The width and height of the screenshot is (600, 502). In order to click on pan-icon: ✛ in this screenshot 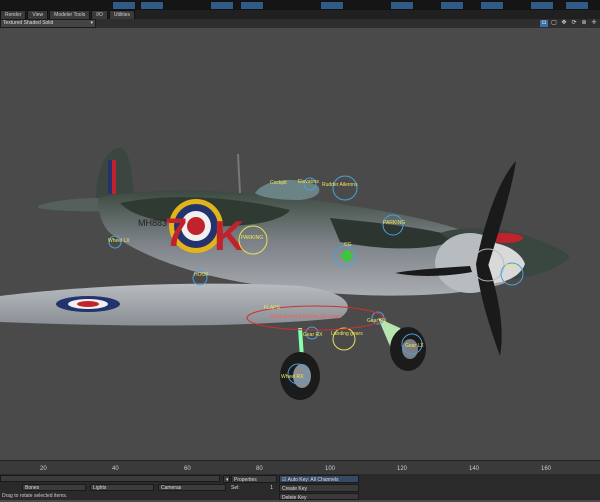, I will do `click(594, 23)`.